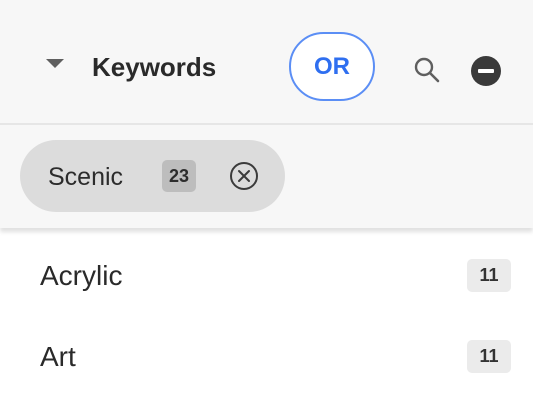 The height and width of the screenshot is (398, 533). I want to click on chip-count-badge: 23, so click(179, 176).